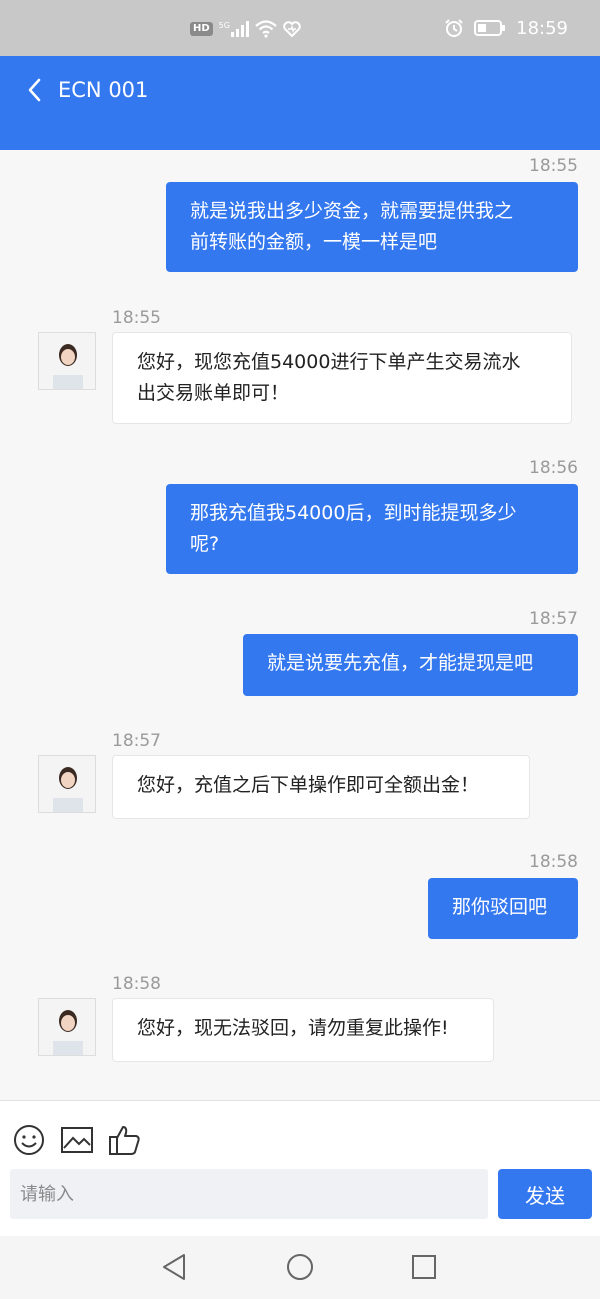  I want to click on back-button, so click(34, 90).